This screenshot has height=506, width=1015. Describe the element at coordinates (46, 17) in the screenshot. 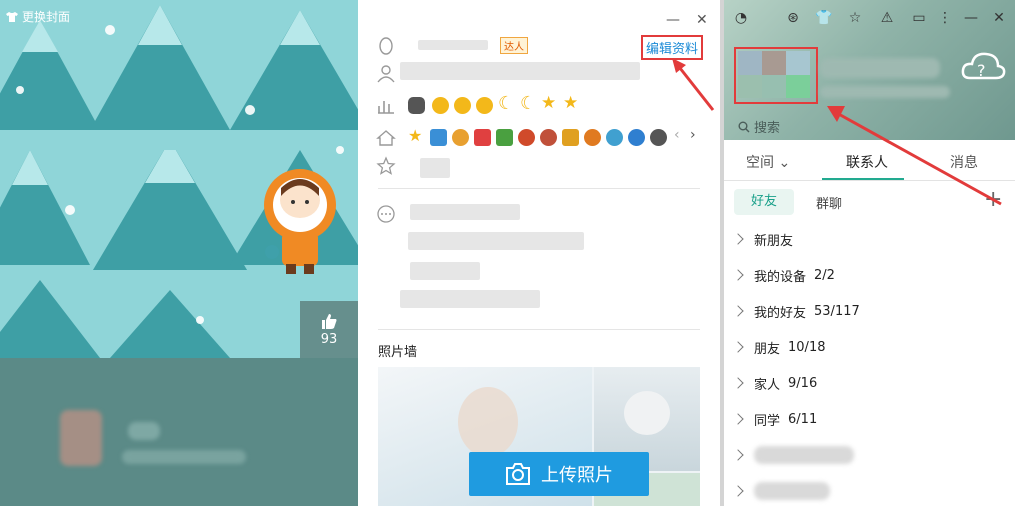

I see `change-cover-label: 更换封面` at that location.